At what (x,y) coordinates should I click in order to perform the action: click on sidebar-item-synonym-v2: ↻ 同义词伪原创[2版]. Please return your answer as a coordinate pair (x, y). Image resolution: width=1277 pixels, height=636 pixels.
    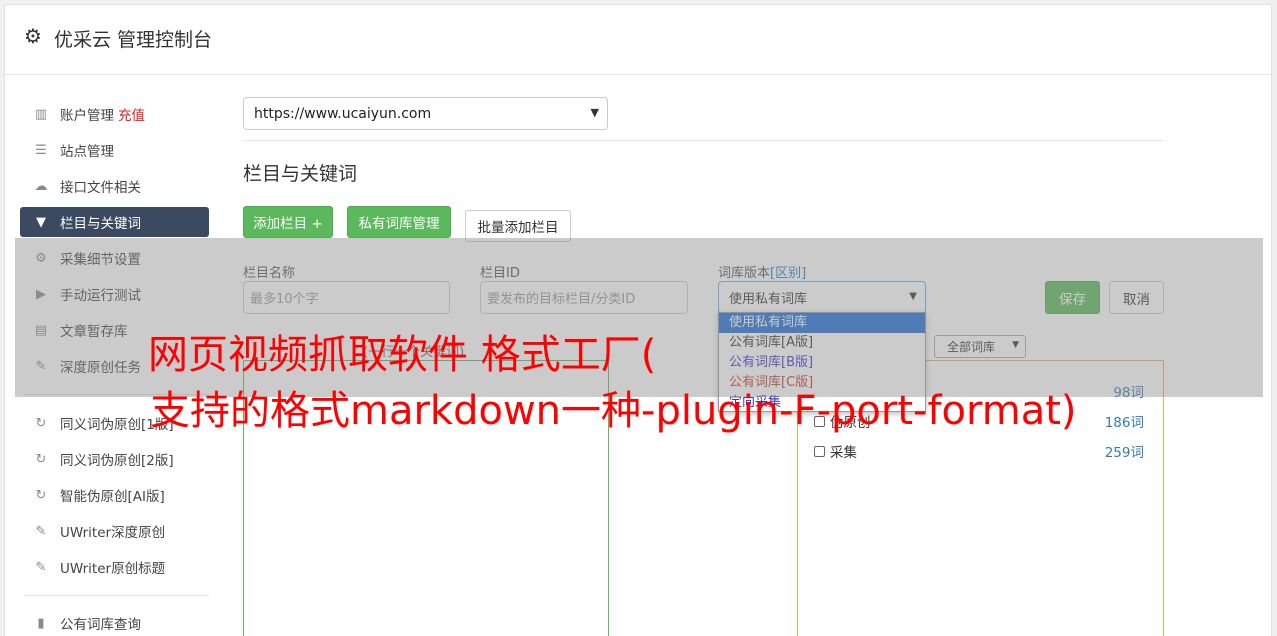
    Looking at the image, I should click on (114, 459).